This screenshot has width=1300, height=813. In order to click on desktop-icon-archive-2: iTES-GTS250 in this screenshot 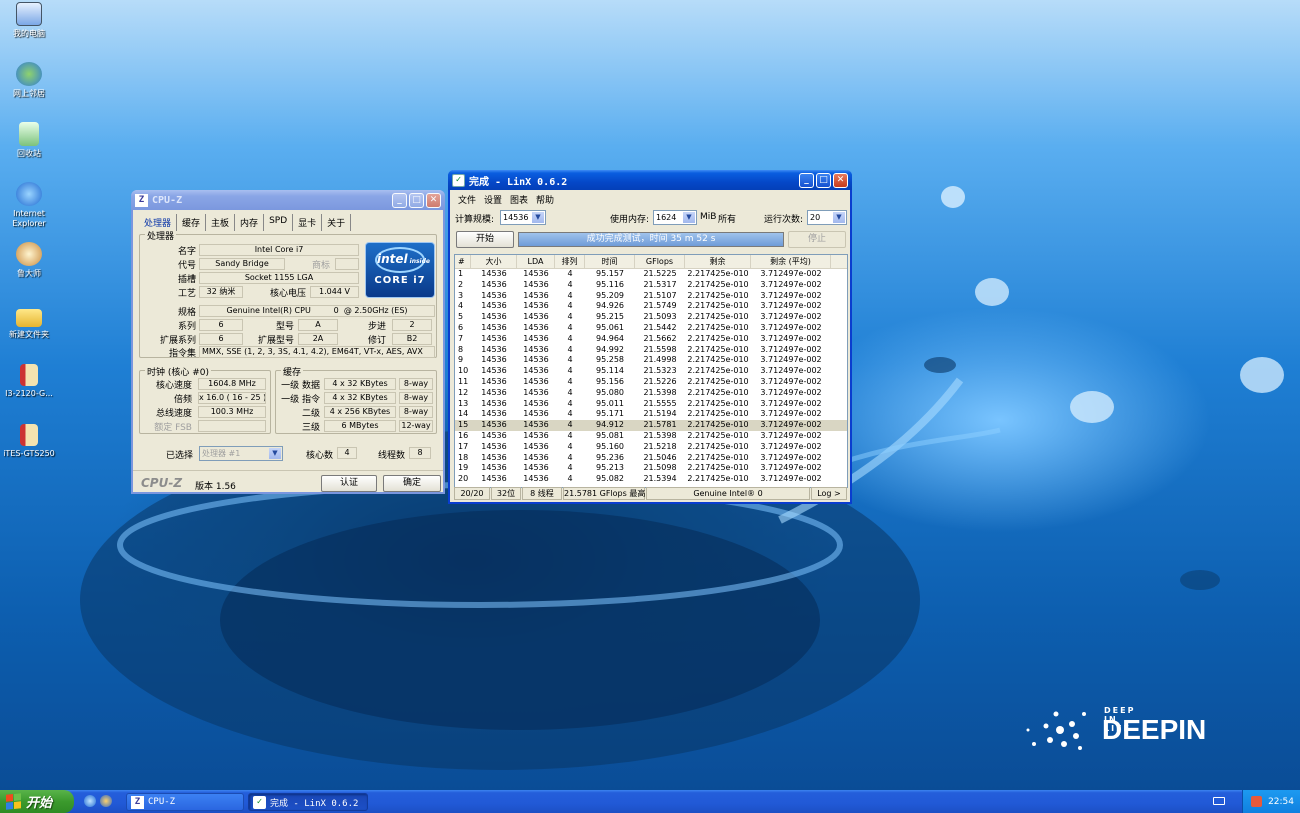, I will do `click(29, 441)`.